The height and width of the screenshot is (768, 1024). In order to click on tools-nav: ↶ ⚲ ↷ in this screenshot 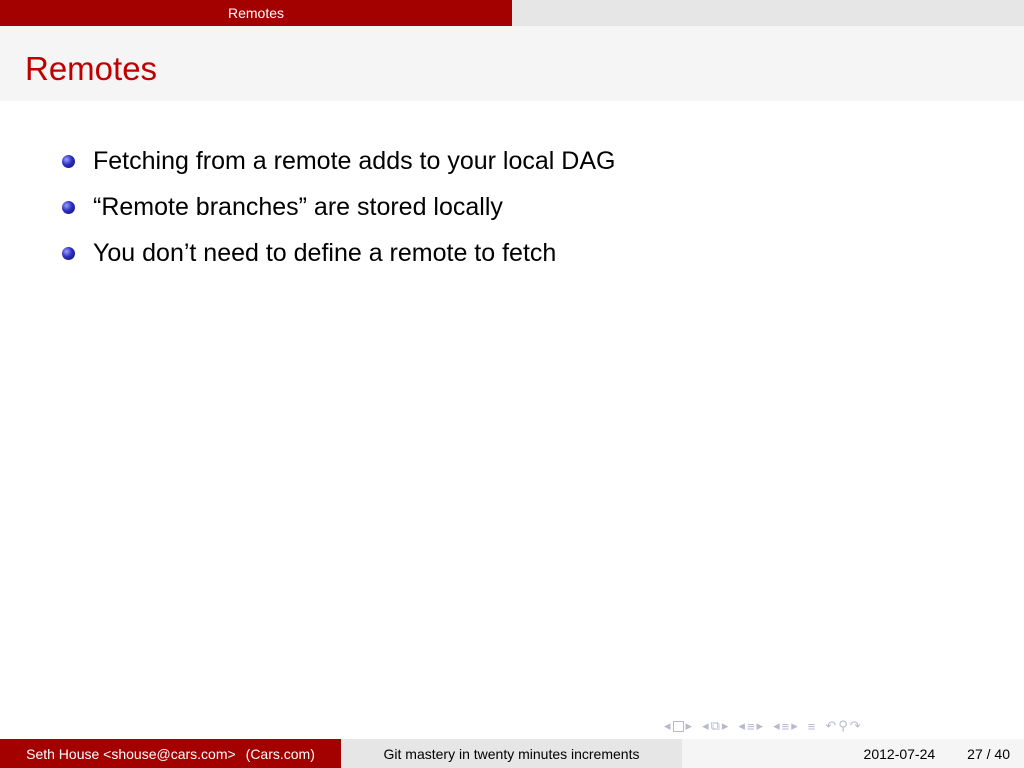, I will do `click(842, 726)`.